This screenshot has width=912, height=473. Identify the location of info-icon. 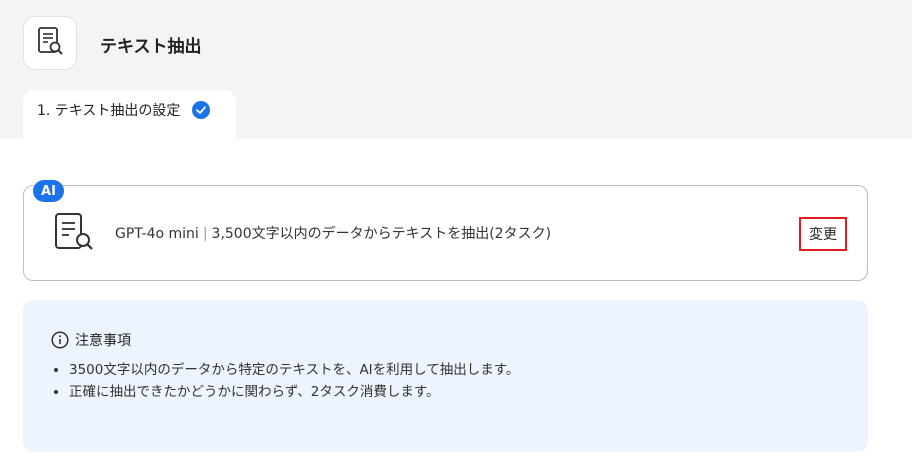
(60, 340).